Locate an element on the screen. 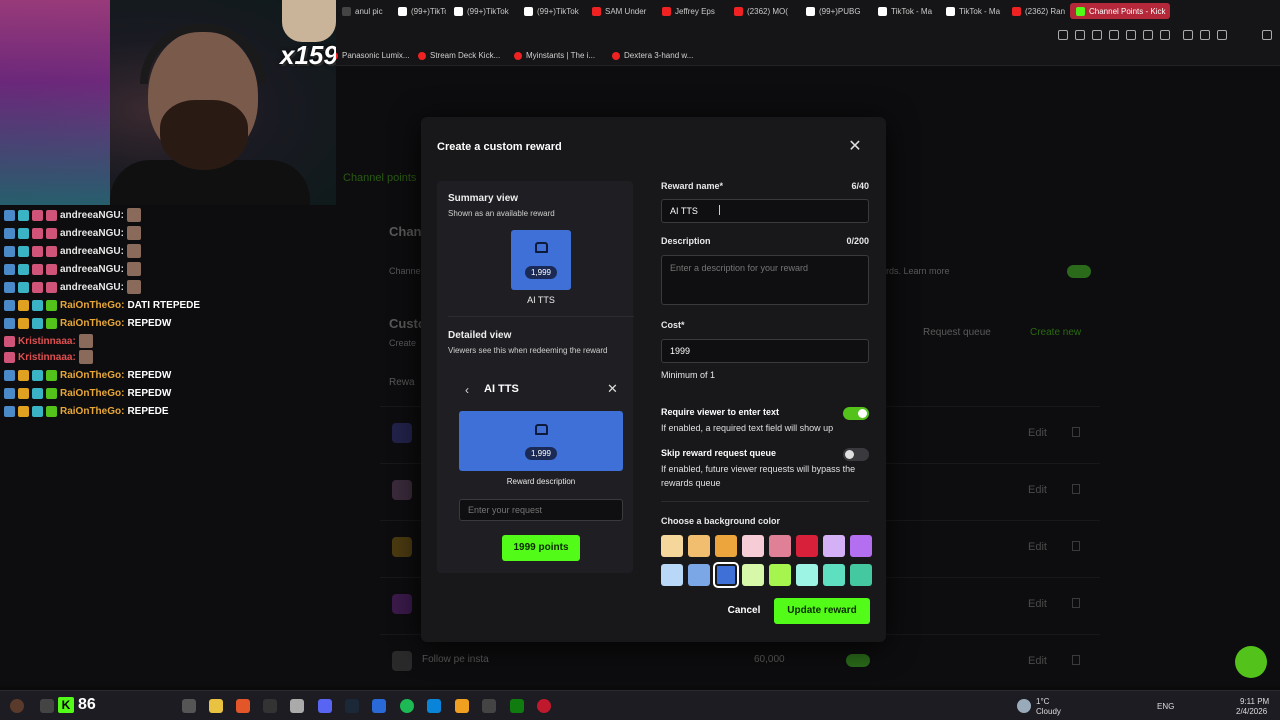 This screenshot has width=1280, height=720. heart-icon is located at coordinates (1165, 35).